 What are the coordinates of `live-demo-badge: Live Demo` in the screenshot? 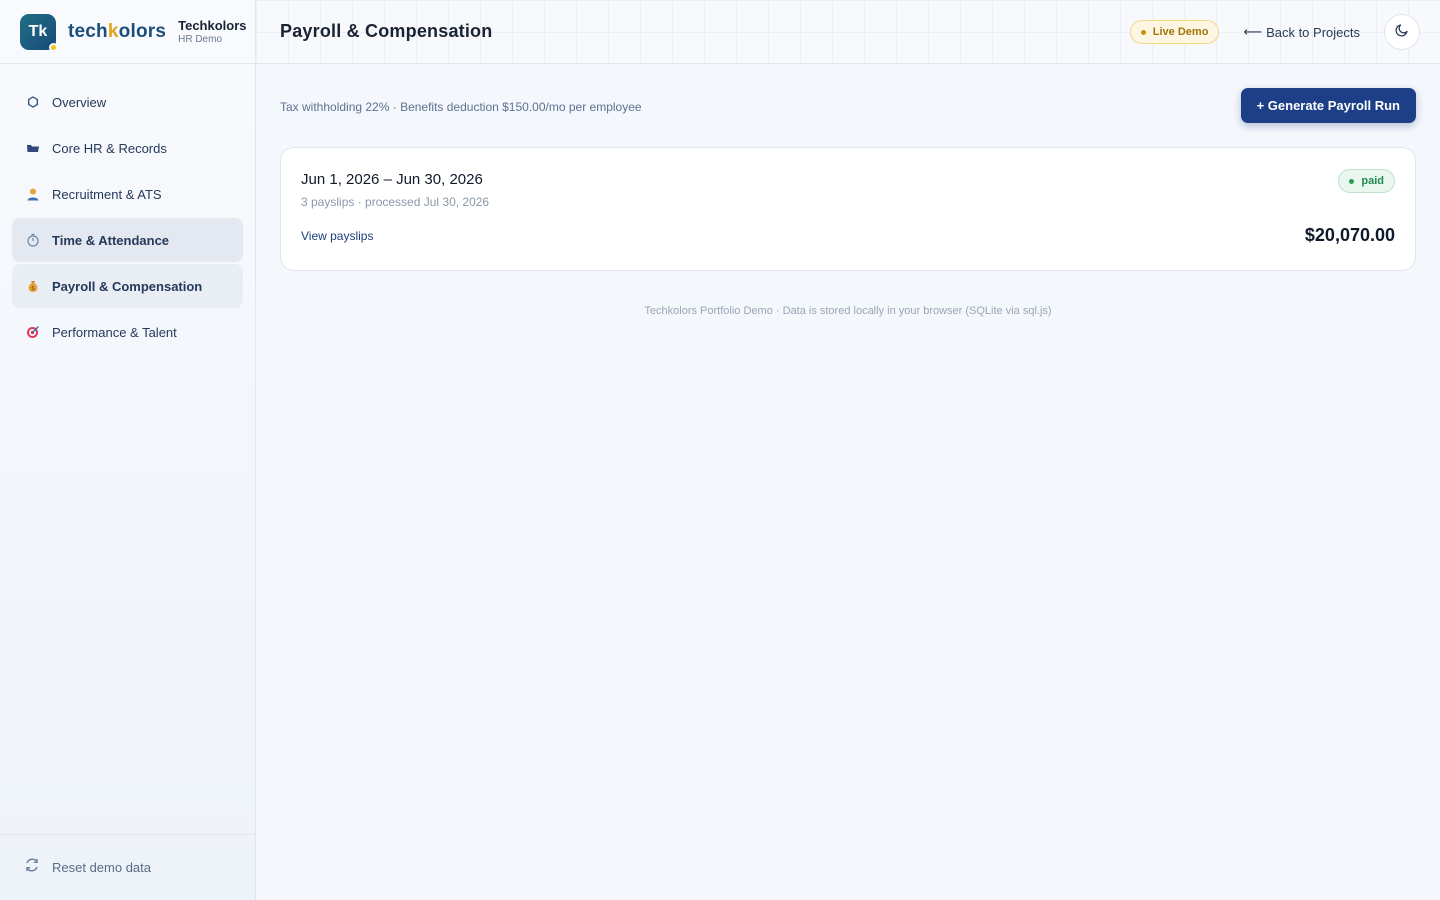 It's located at (1174, 32).